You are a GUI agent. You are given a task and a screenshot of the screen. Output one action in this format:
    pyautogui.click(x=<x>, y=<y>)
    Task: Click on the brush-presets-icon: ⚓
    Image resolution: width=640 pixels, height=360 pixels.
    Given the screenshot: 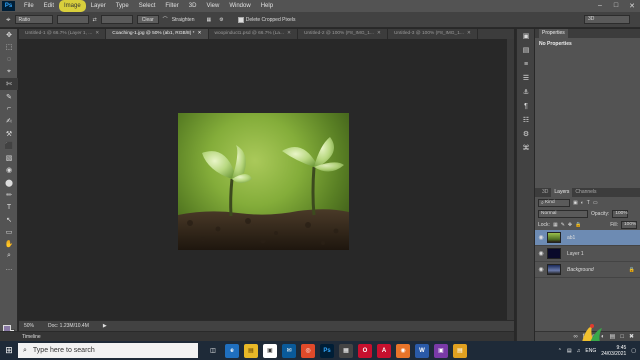 What is the action you would take?
    pyautogui.click(x=526, y=92)
    